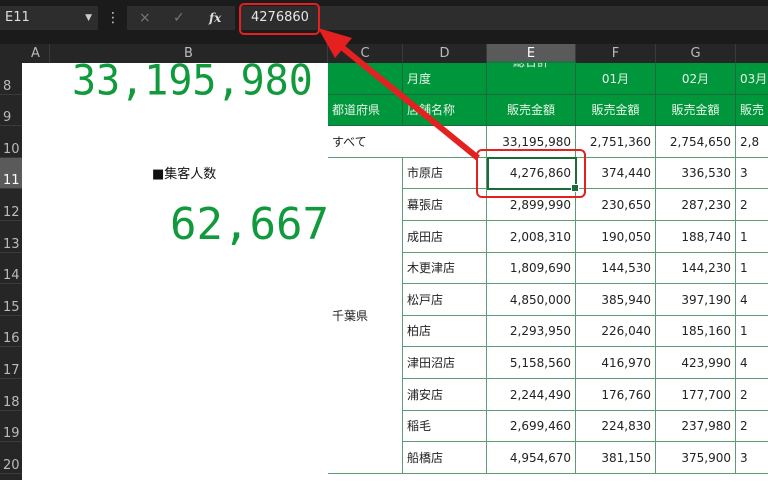 This screenshot has height=490, width=768. What do you see at coordinates (407, 142) in the screenshot?
I see `all-label: すべて` at bounding box center [407, 142].